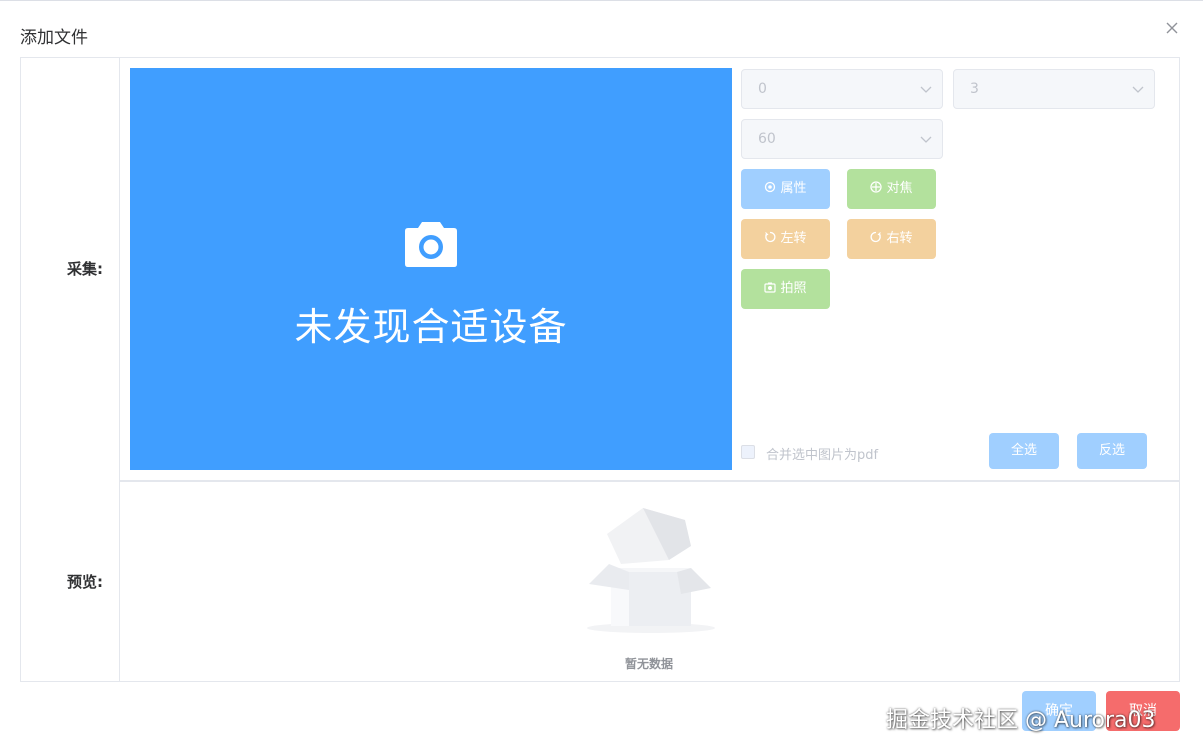 This screenshot has height=751, width=1203. I want to click on take-photo-button: 拍照, so click(785, 289).